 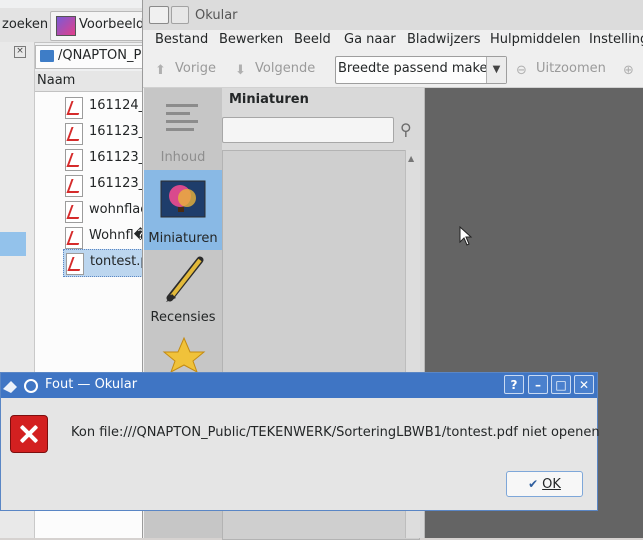 What do you see at coordinates (561, 384) in the screenshot?
I see `maximize-button: □` at bounding box center [561, 384].